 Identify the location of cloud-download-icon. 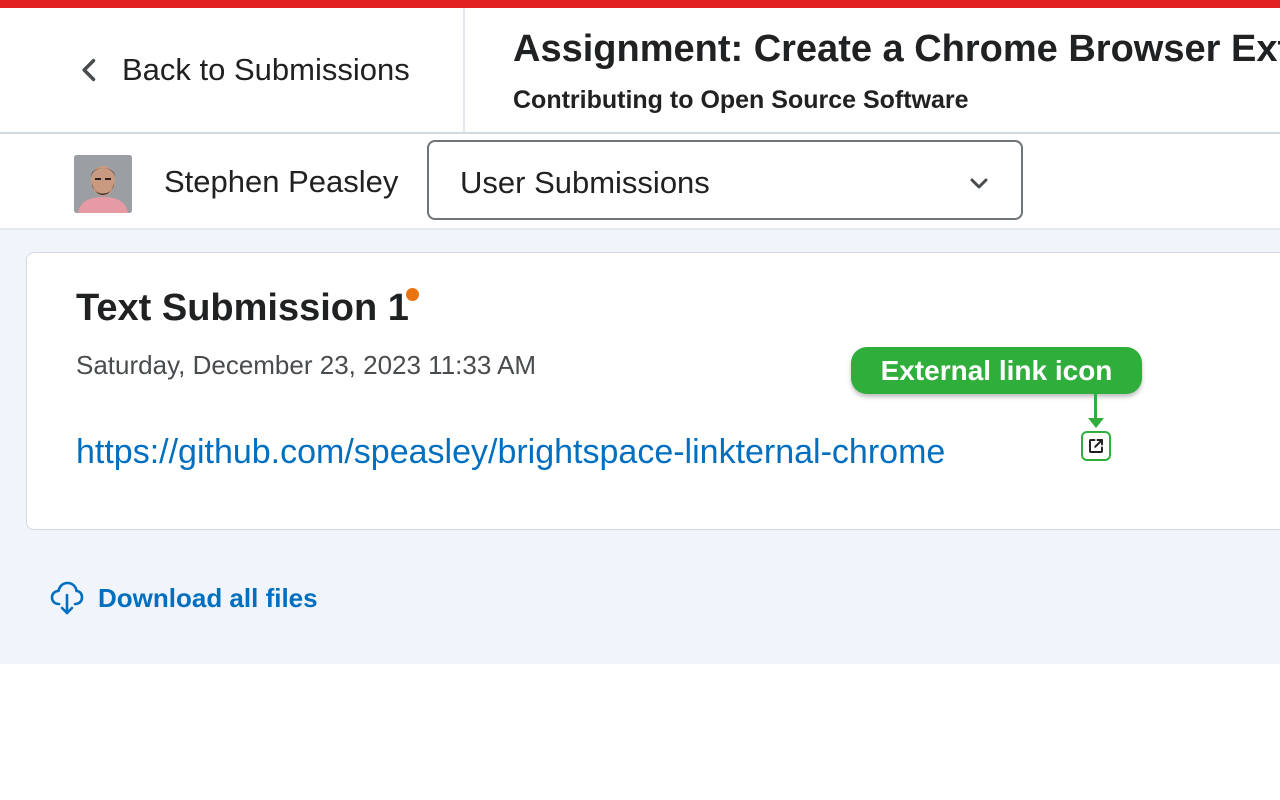
(67, 598).